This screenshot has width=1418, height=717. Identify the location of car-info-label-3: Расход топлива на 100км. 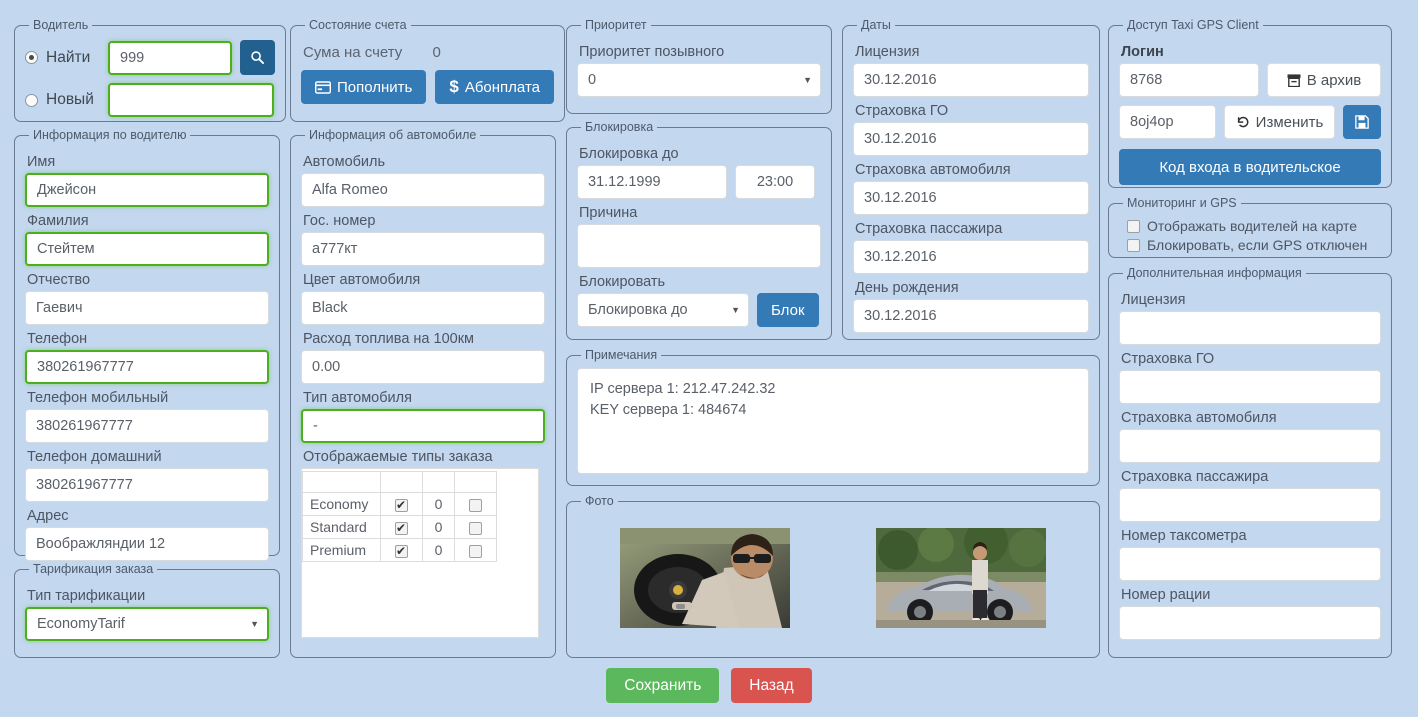
(389, 339).